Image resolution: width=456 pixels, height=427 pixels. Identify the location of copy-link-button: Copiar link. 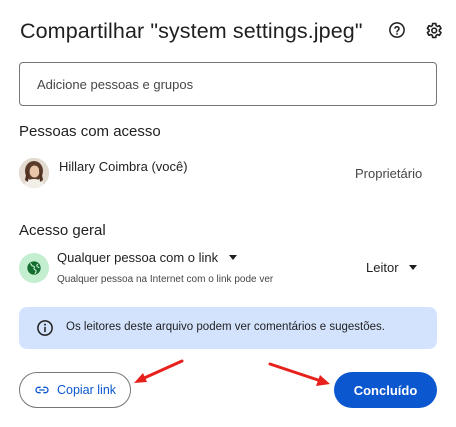
(75, 390).